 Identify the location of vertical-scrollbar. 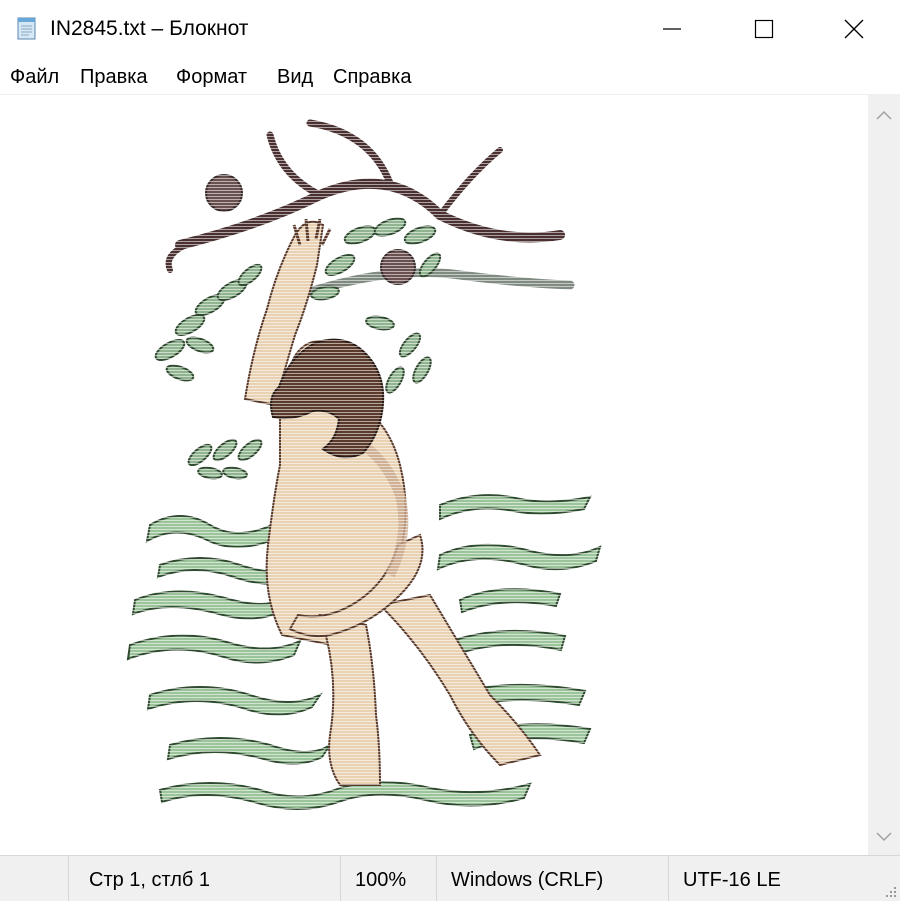
(884, 475).